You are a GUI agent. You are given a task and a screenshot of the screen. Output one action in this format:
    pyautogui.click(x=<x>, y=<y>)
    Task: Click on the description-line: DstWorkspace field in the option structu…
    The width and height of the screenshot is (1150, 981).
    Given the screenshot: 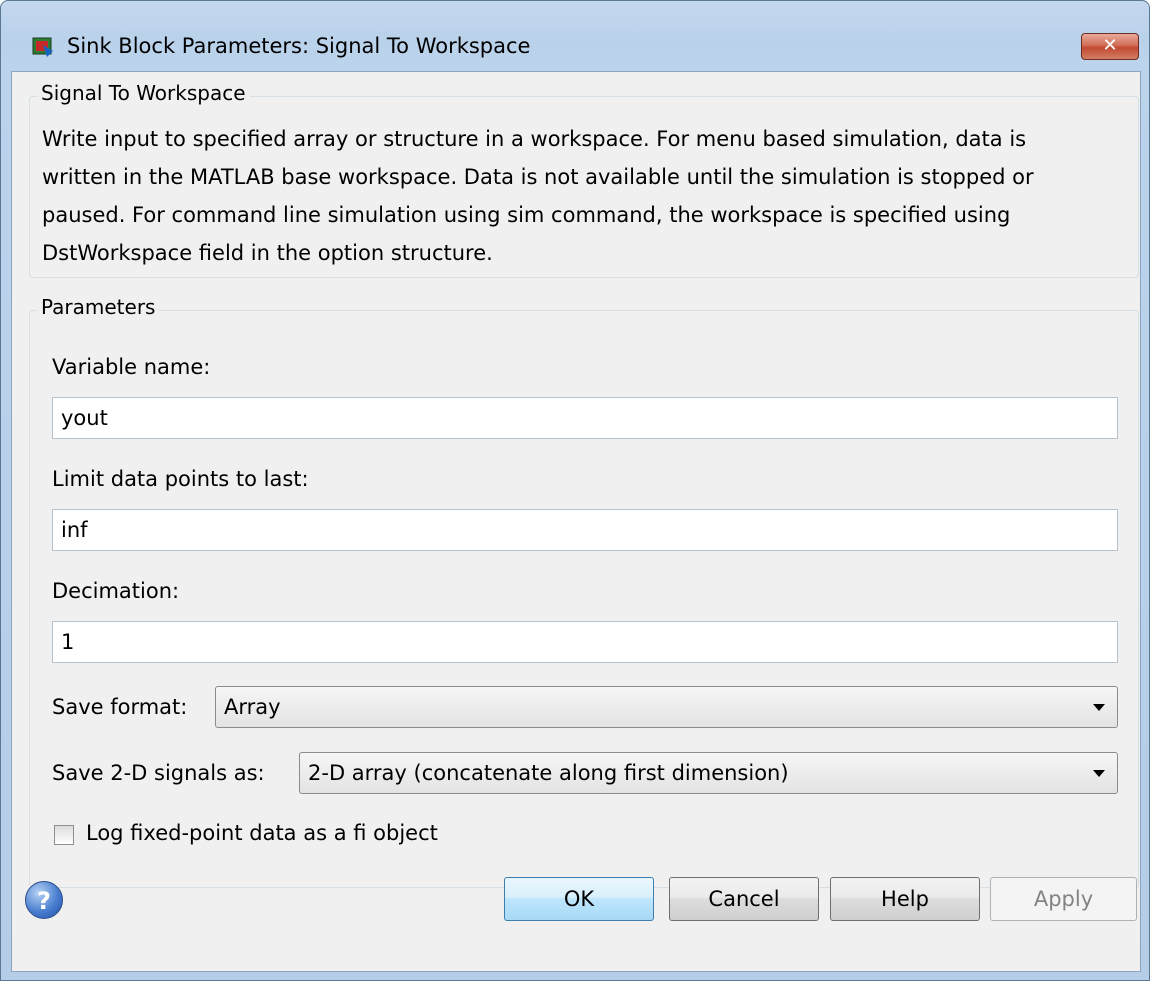 What is the action you would take?
    pyautogui.click(x=267, y=253)
    